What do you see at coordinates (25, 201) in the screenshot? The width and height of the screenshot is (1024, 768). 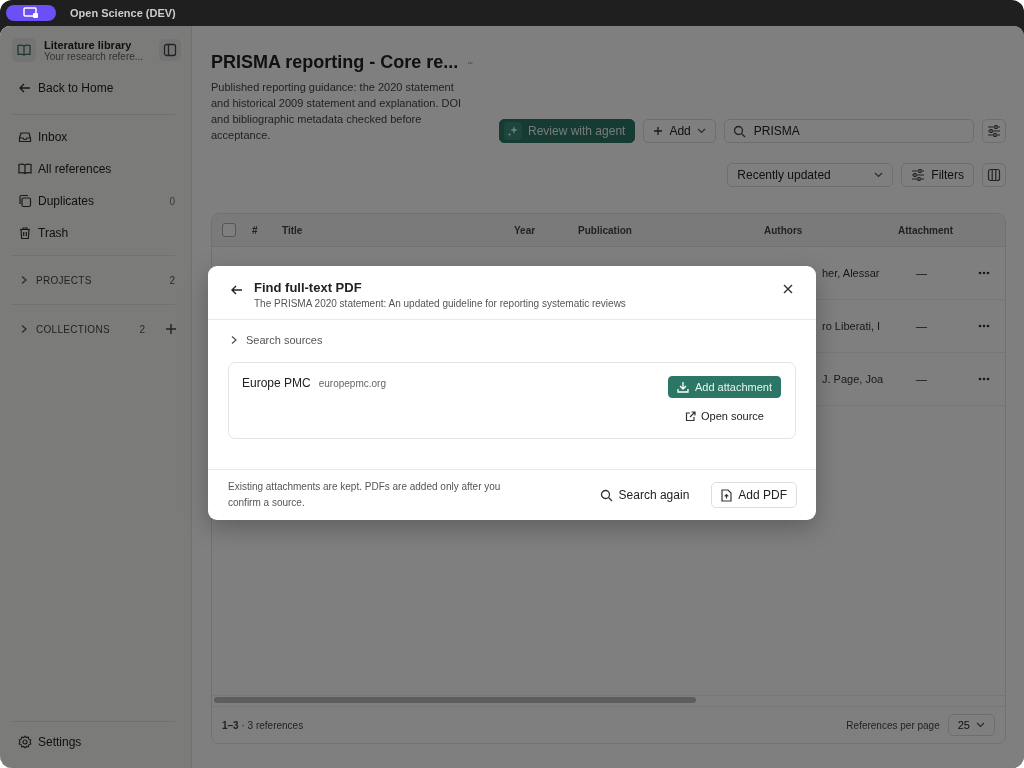 I see `copy-icon` at bounding box center [25, 201].